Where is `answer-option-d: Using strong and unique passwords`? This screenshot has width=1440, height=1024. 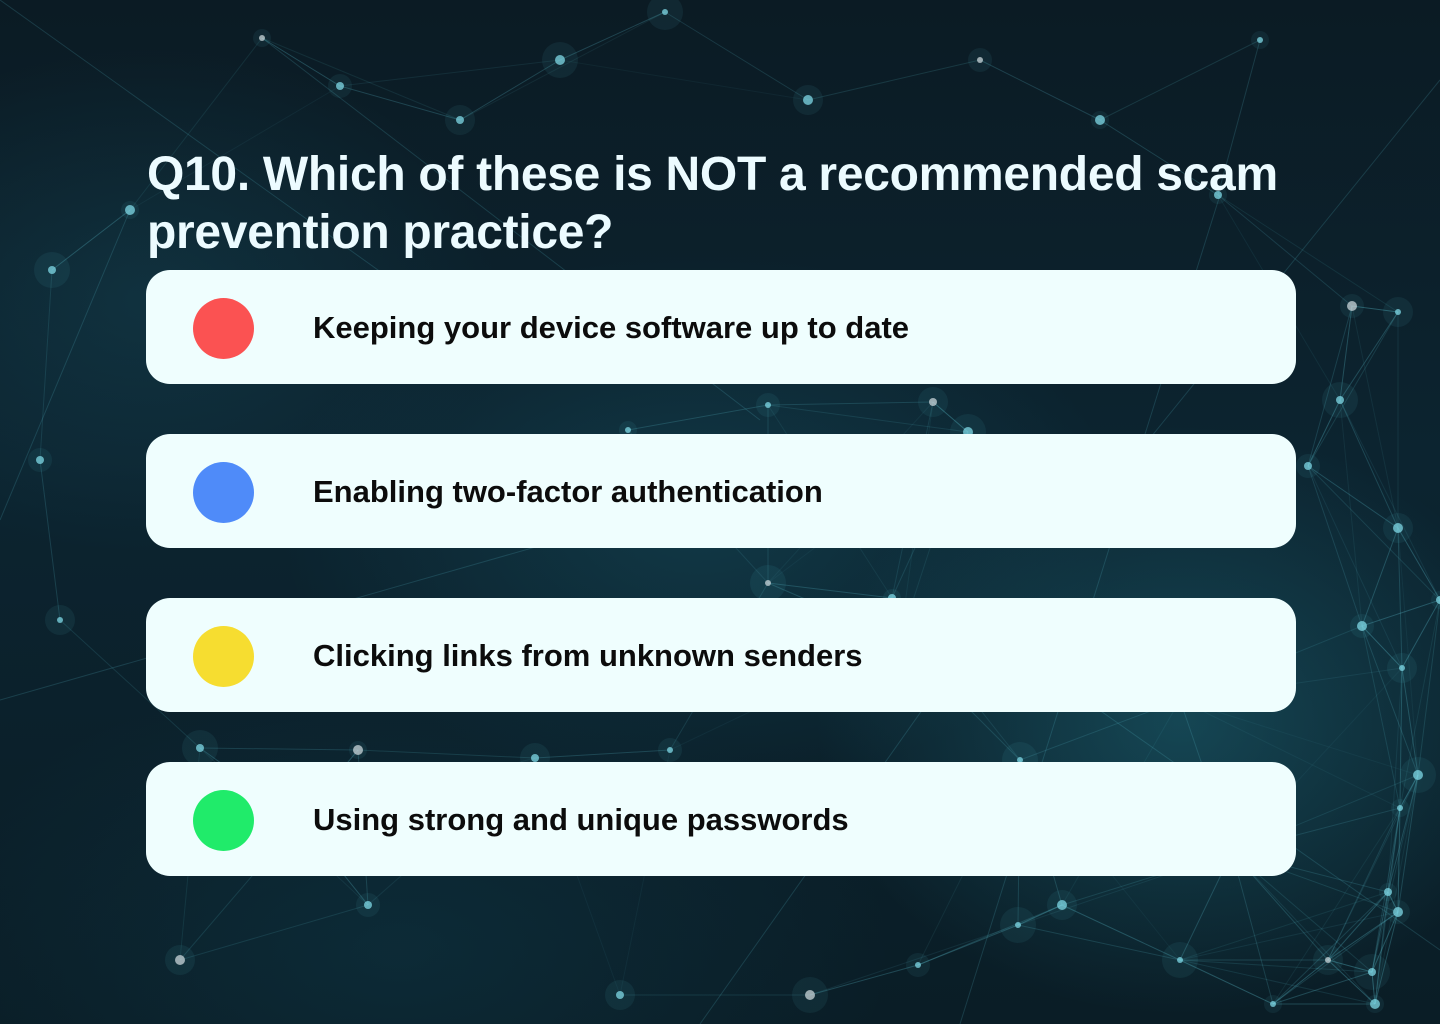
answer-option-d: Using strong and unique passwords is located at coordinates (721, 819).